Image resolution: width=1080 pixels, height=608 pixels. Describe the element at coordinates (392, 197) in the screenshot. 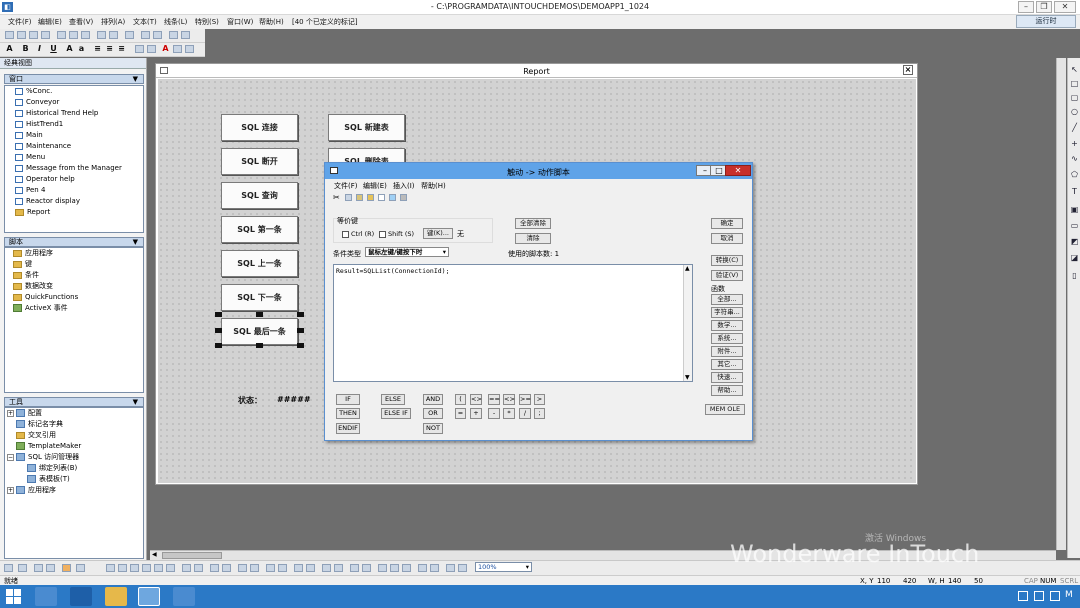

I see `replace-icon` at that location.